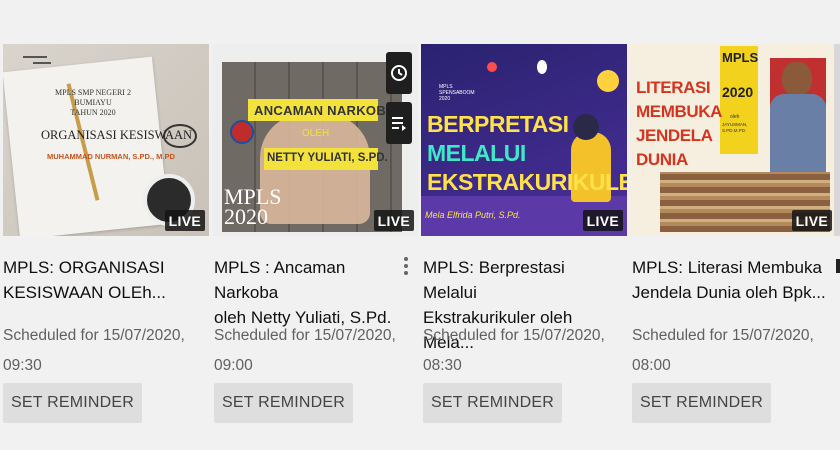 The height and width of the screenshot is (450, 840). Describe the element at coordinates (111, 156) in the screenshot. I see `thumb-byline: MUHAMMAD NURMAN, S.PD., M.PD` at that location.